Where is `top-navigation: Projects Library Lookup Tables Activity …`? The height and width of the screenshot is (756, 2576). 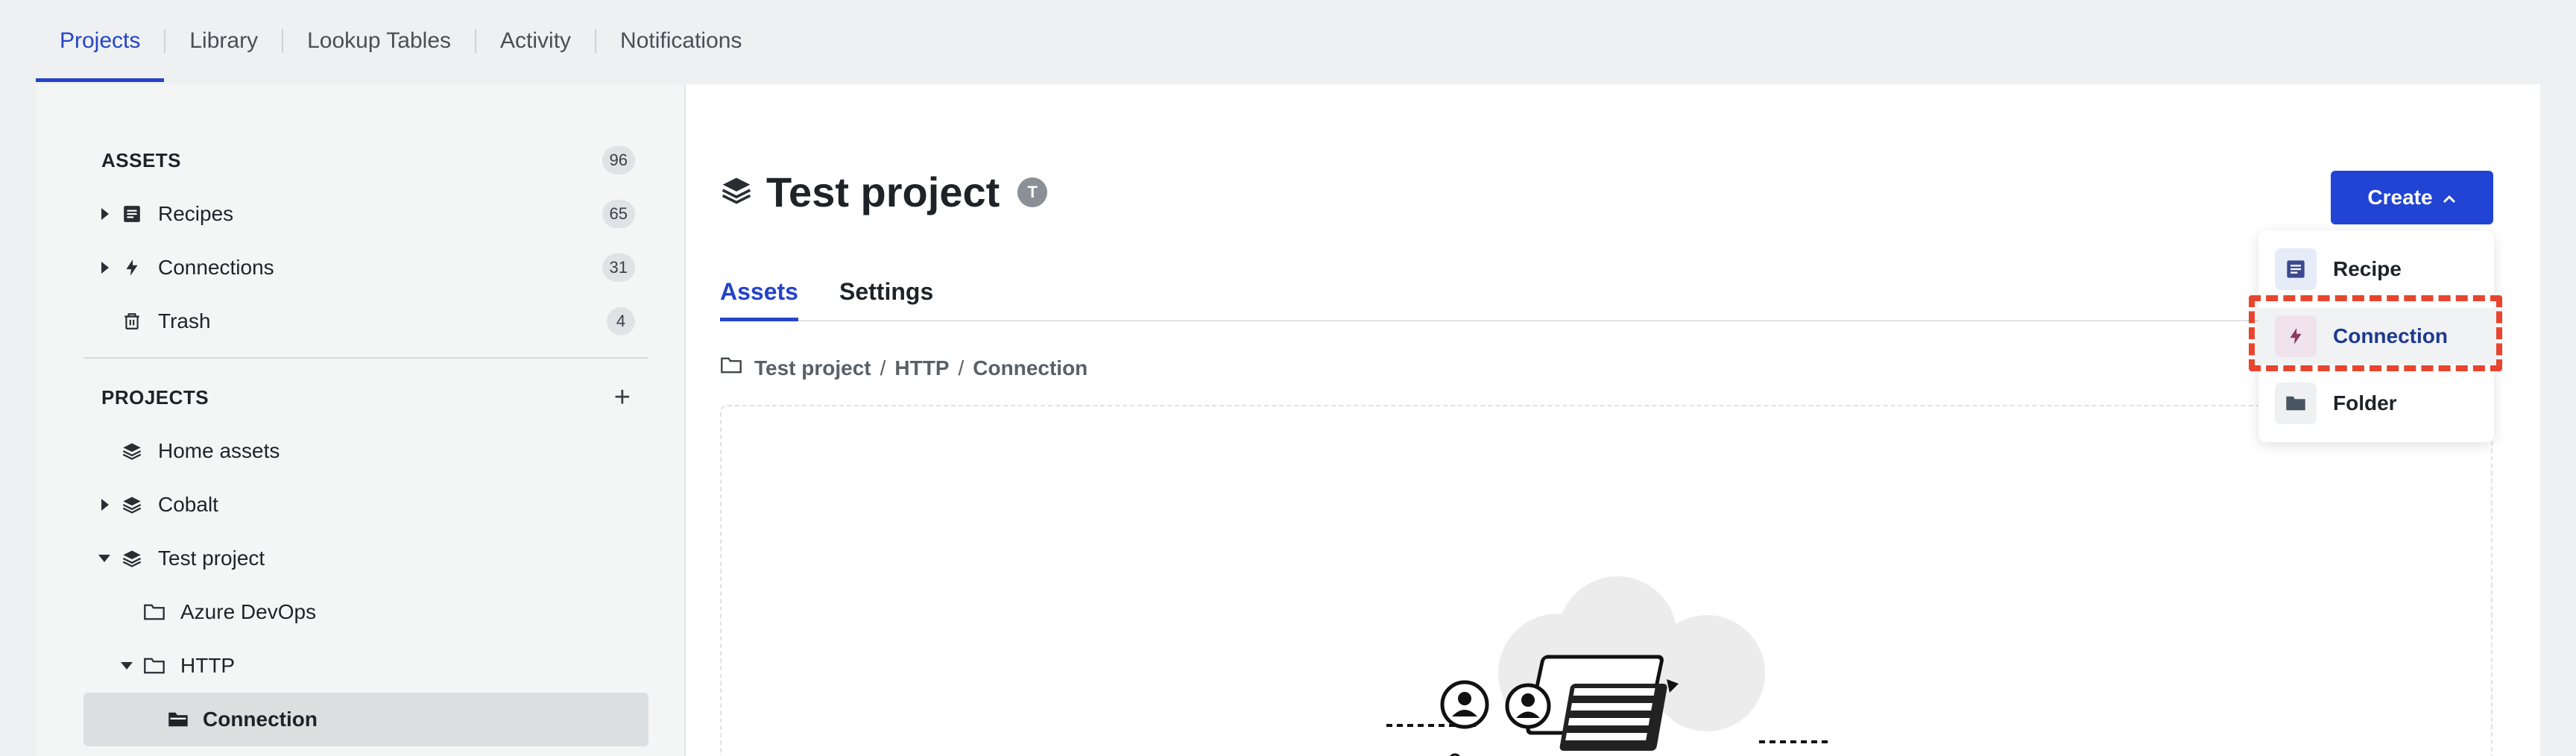 top-navigation: Projects Library Lookup Tables Activity … is located at coordinates (401, 41).